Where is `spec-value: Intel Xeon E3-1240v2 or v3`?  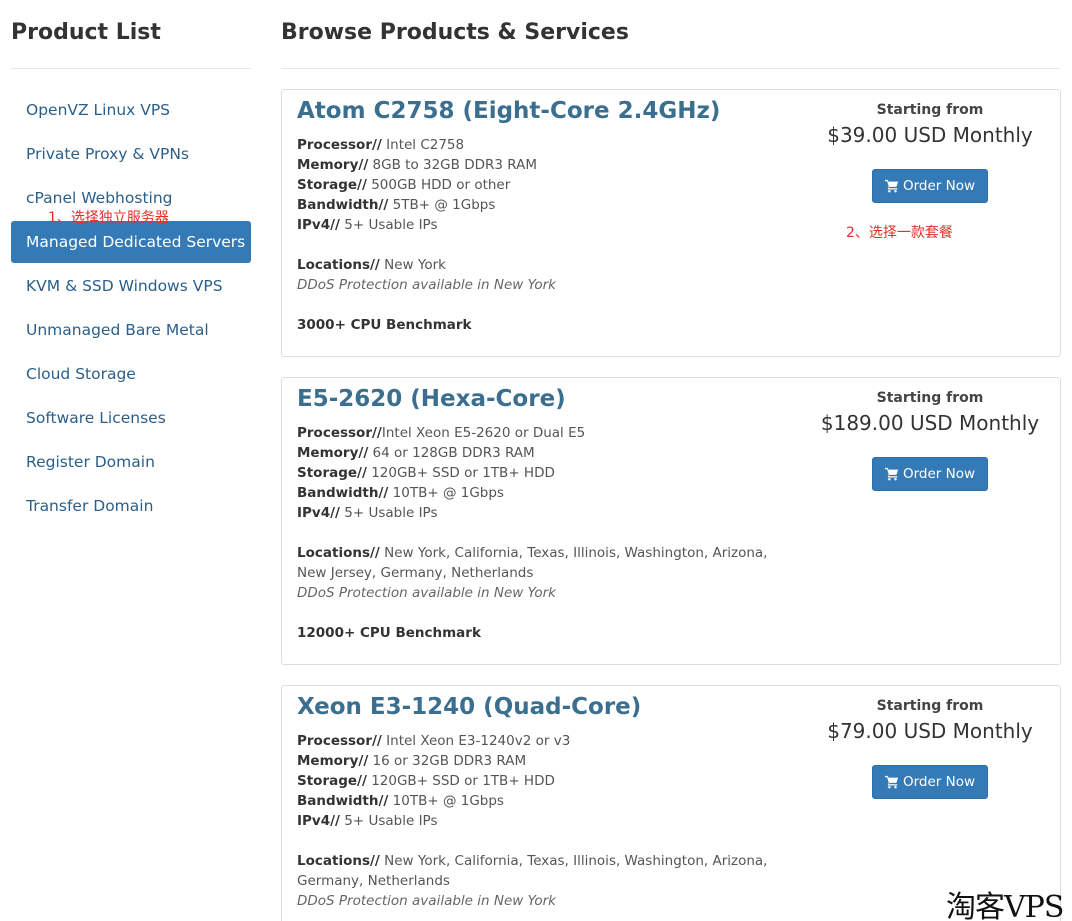
spec-value: Intel Xeon E3-1240v2 or v3 is located at coordinates (476, 741).